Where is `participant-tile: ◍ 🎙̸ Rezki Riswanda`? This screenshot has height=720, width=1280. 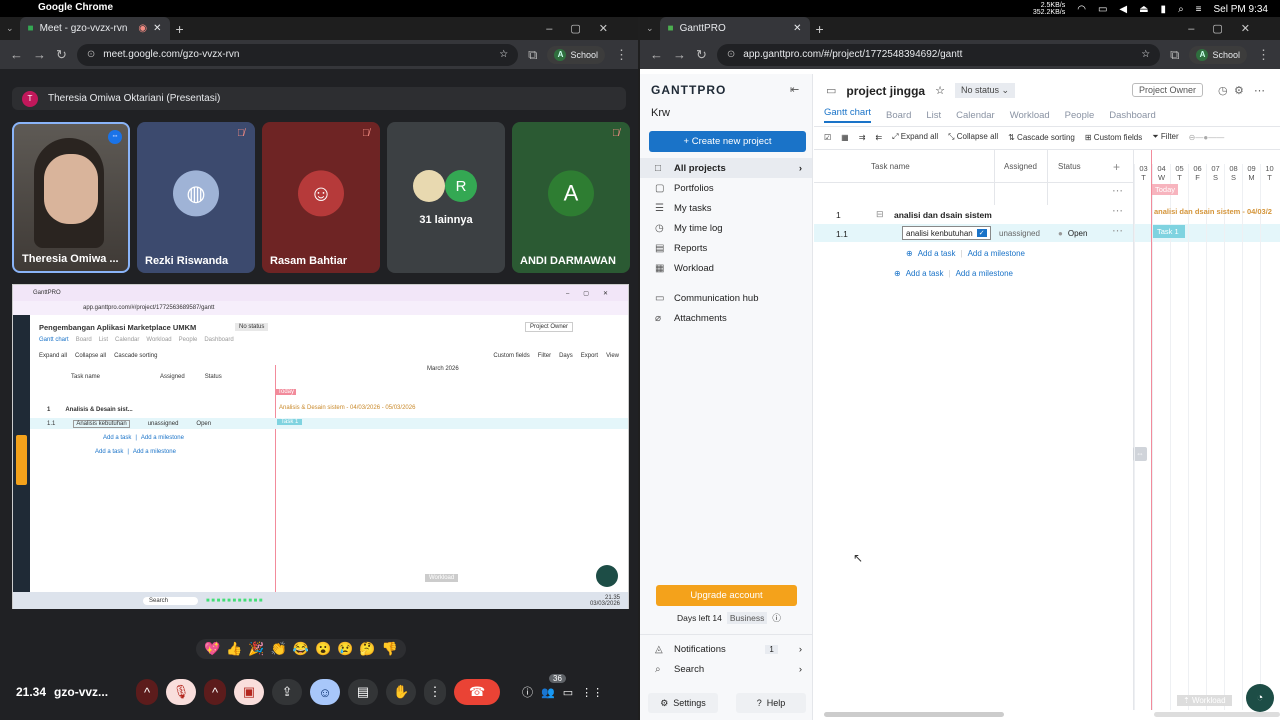 participant-tile: ◍ 🎙̸ Rezki Riswanda is located at coordinates (196, 197).